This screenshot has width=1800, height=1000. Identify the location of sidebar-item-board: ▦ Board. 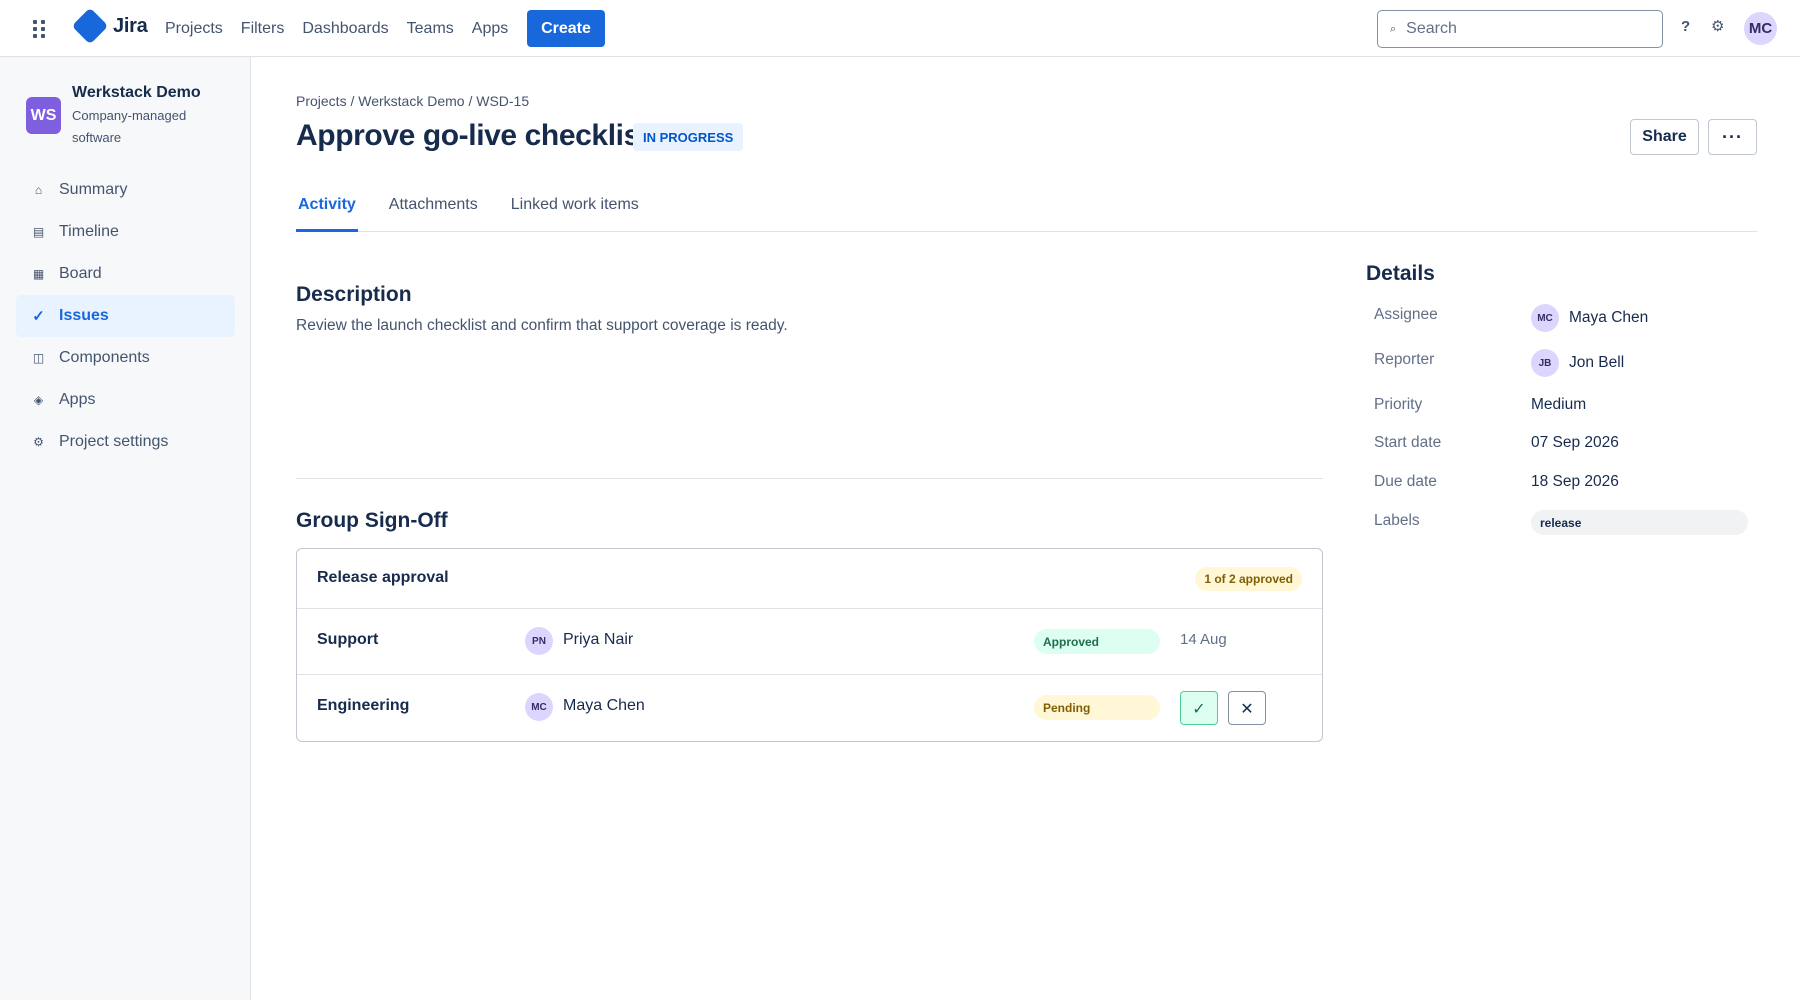
(125, 274).